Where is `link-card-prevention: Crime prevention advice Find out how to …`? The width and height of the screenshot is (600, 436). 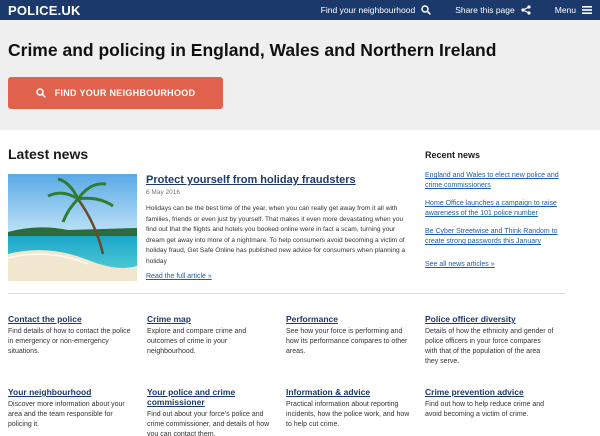 link-card-prevention: Crime prevention advice Find out how to … is located at coordinates (494, 411).